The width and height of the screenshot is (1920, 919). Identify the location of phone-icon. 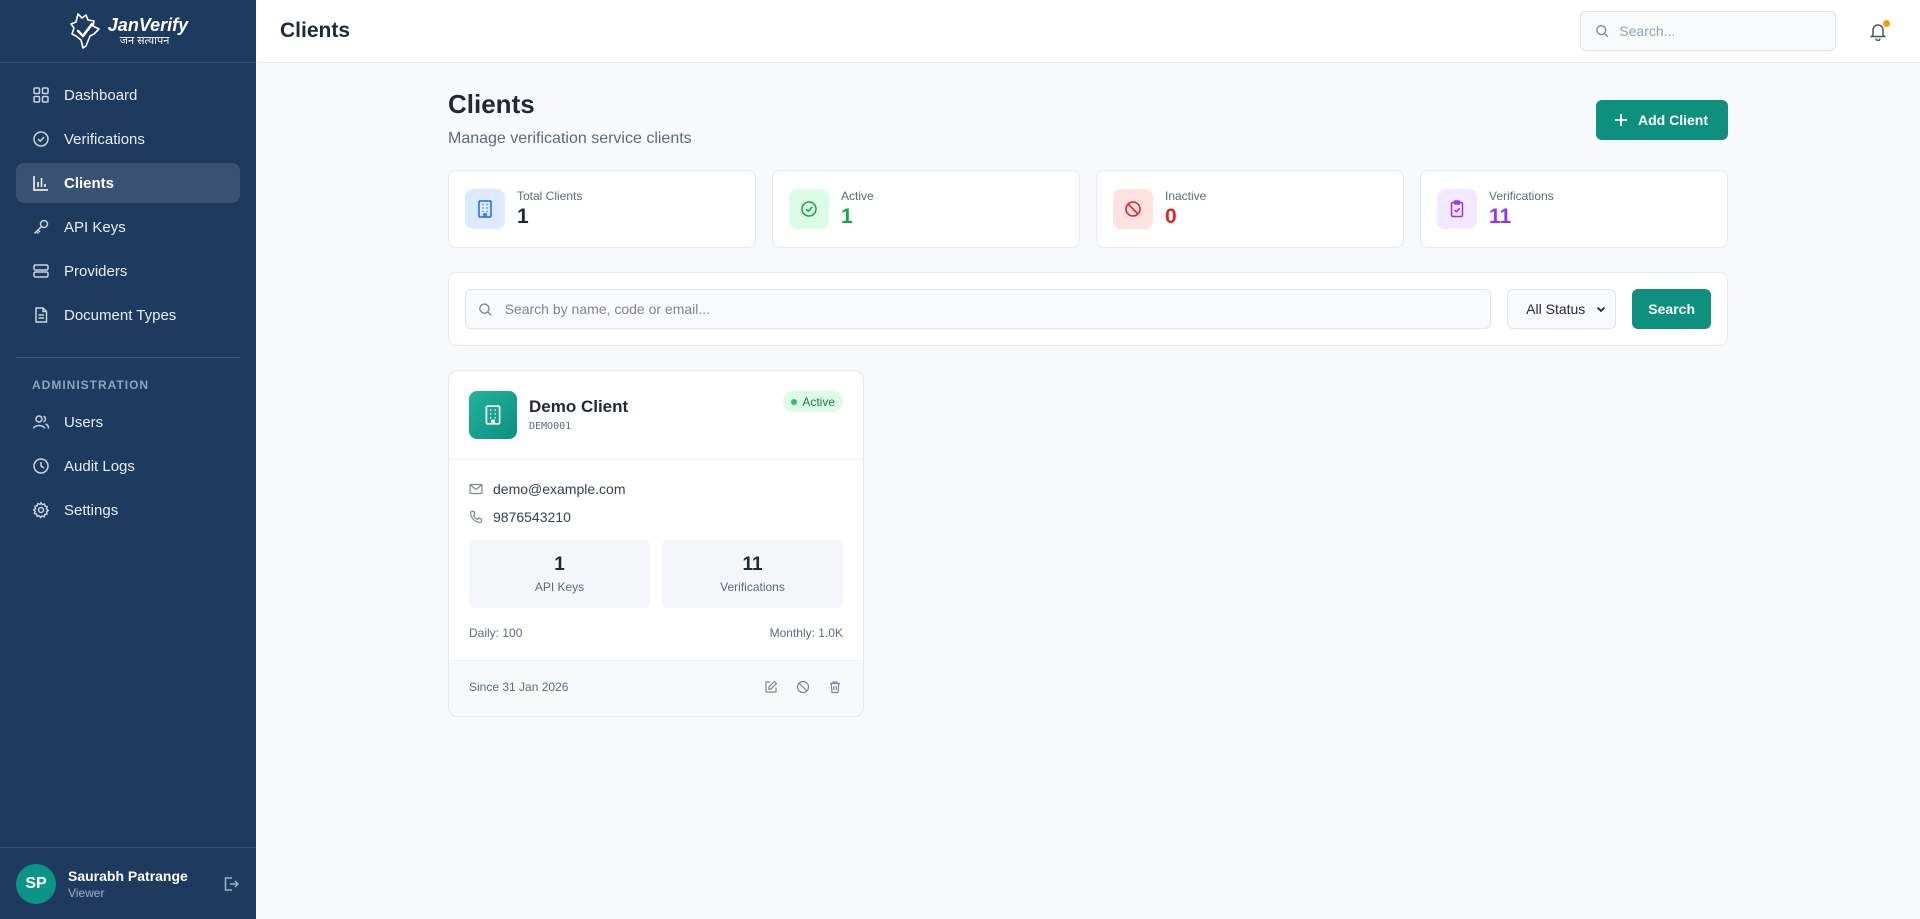
(476, 517).